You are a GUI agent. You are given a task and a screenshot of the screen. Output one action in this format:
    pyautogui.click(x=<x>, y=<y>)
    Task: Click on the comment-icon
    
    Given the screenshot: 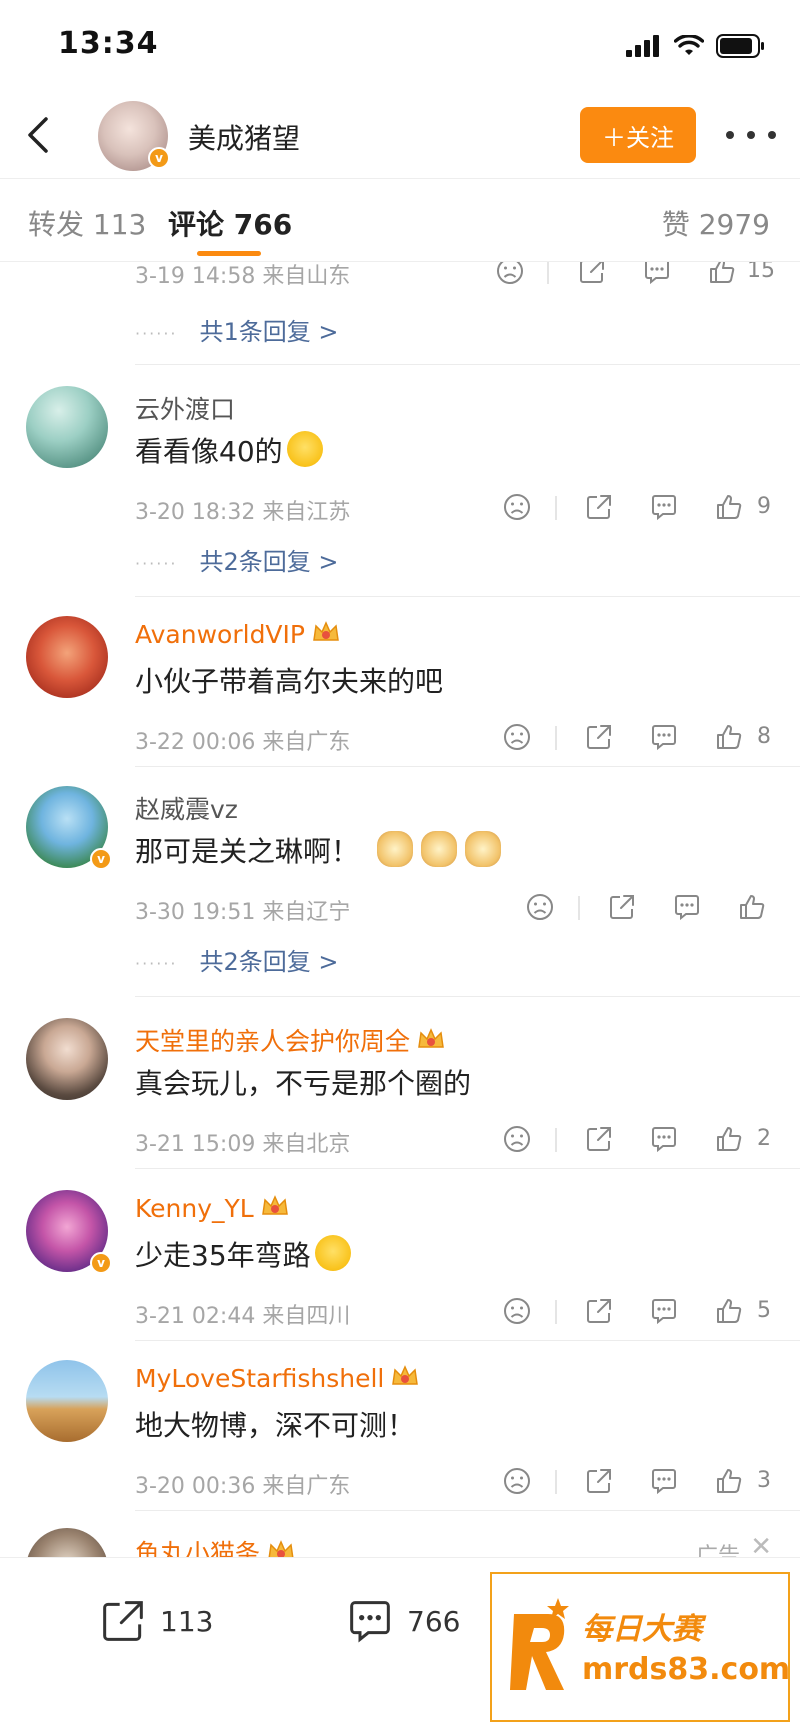 What is the action you would take?
    pyautogui.click(x=370, y=1622)
    